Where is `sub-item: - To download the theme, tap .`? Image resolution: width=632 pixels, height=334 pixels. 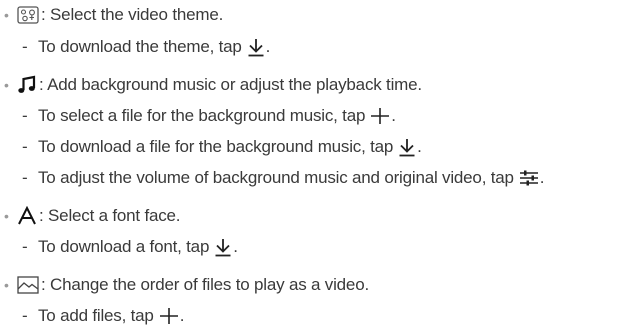 sub-item: - To download the theme, tap . is located at coordinates (146, 47).